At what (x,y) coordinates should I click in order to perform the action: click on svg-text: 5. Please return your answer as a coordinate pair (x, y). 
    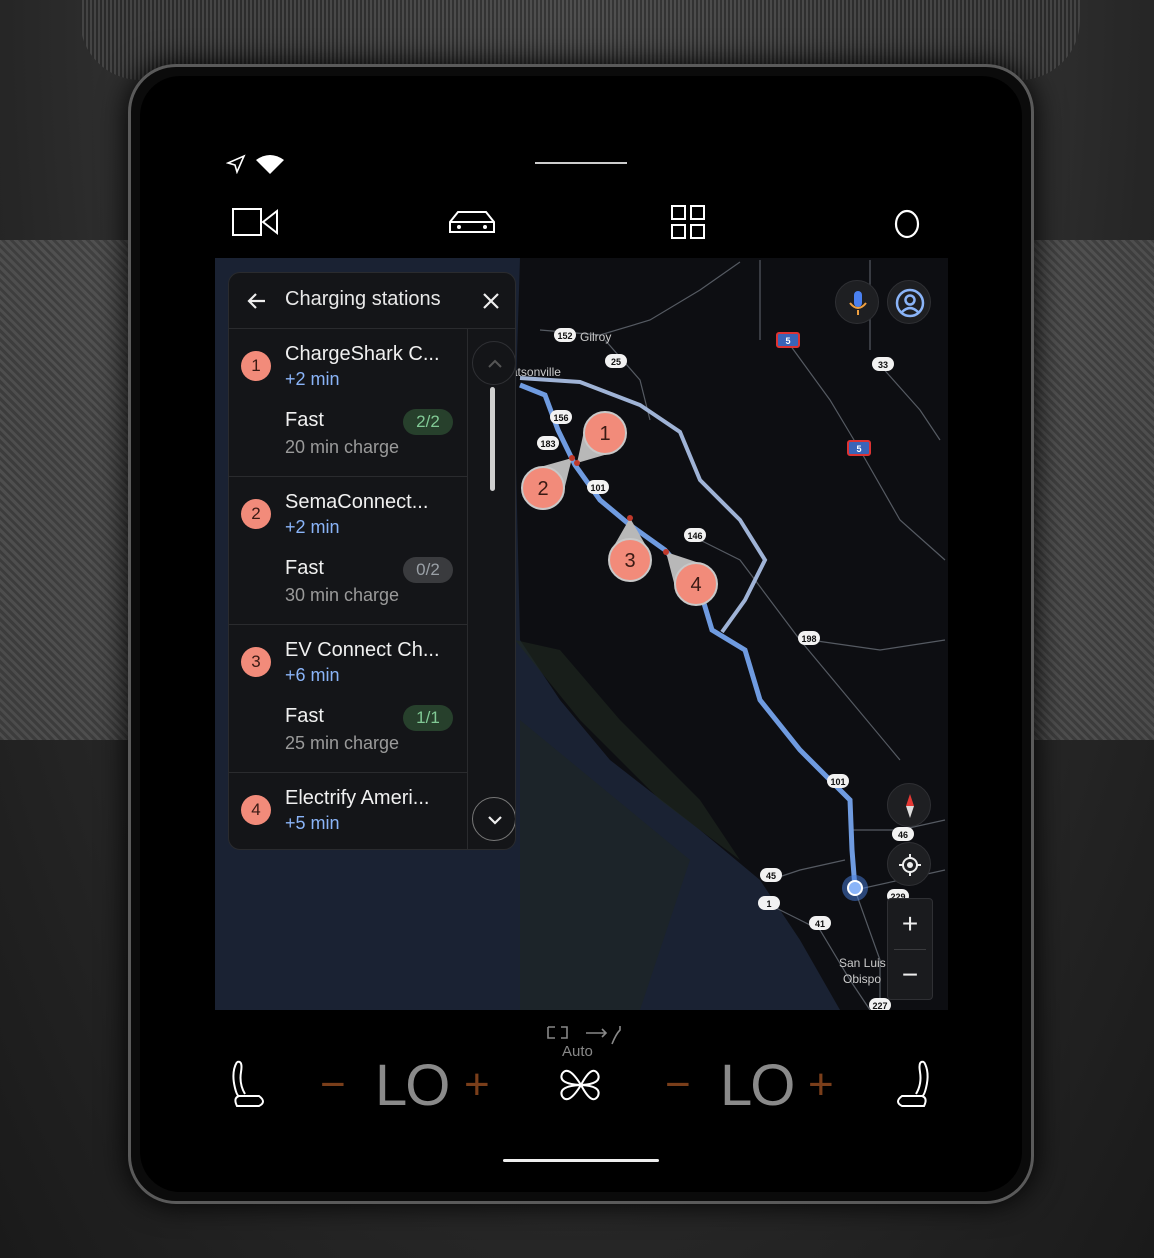
    Looking at the image, I should click on (858, 449).